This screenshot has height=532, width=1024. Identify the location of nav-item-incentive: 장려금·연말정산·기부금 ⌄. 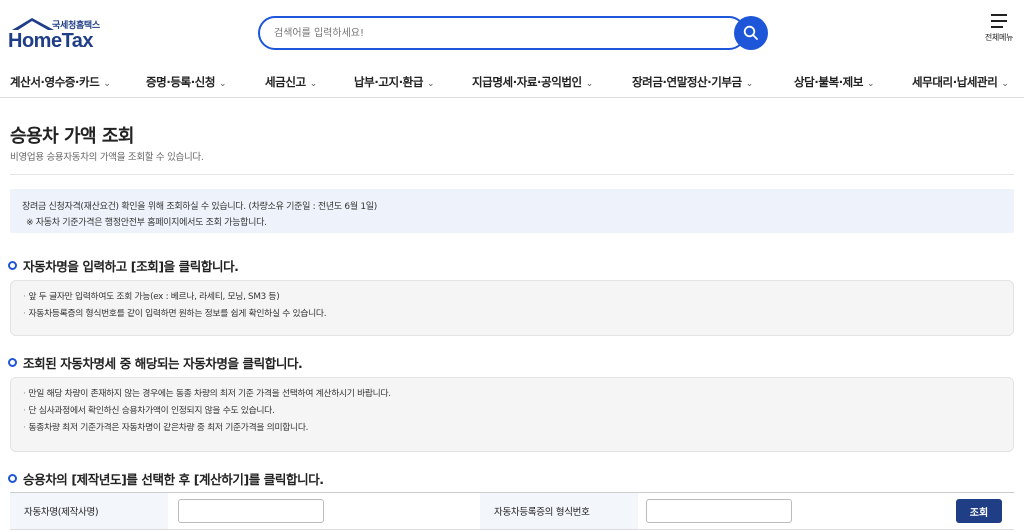
(692, 82).